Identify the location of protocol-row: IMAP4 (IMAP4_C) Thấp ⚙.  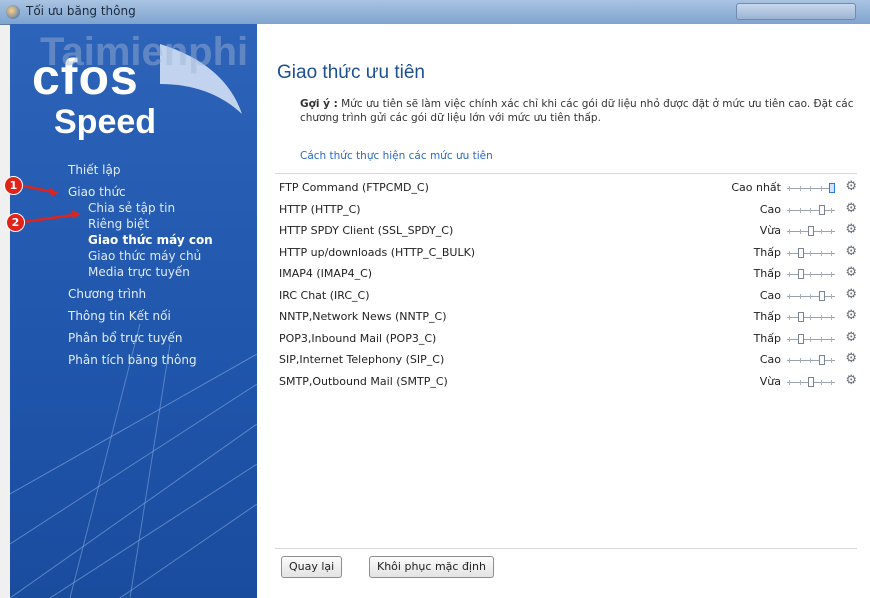
(569, 274).